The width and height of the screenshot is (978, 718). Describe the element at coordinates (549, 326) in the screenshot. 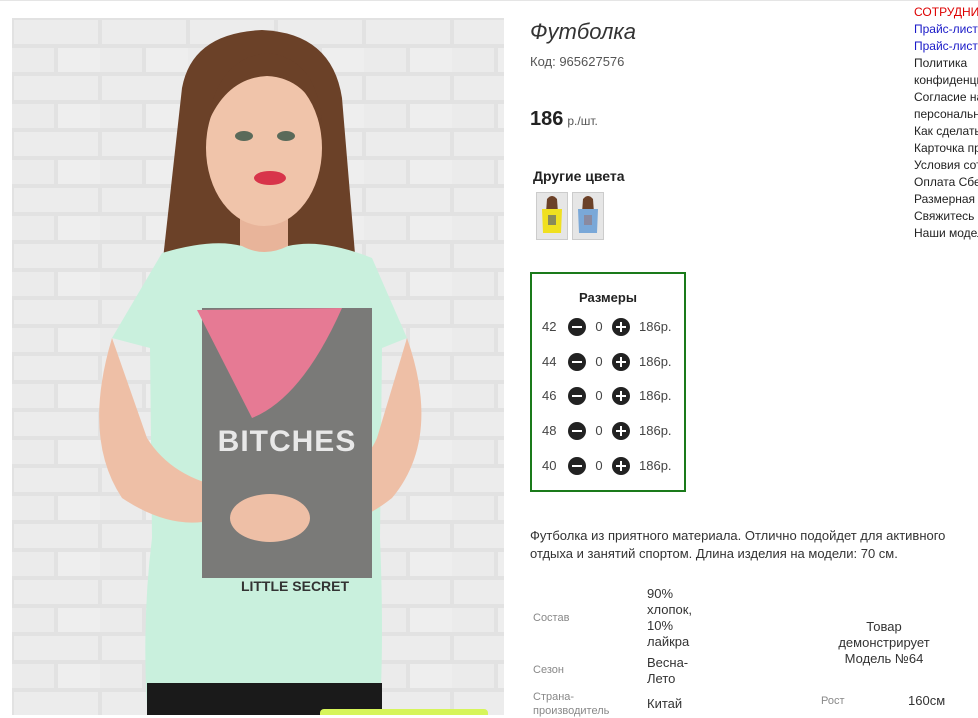

I see `size-label: 42` at that location.